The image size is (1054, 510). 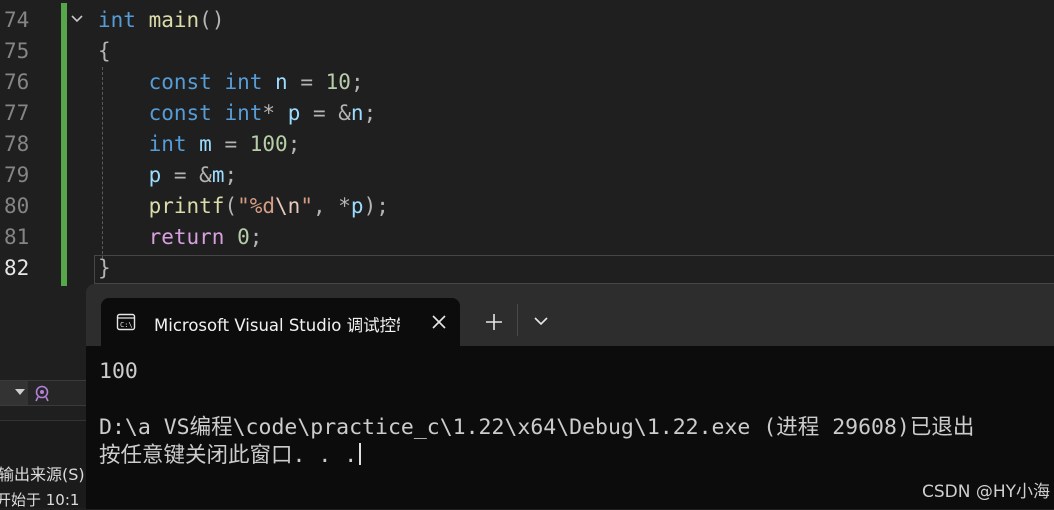 What do you see at coordinates (331, 206) in the screenshot?
I see `code-token: , *` at bounding box center [331, 206].